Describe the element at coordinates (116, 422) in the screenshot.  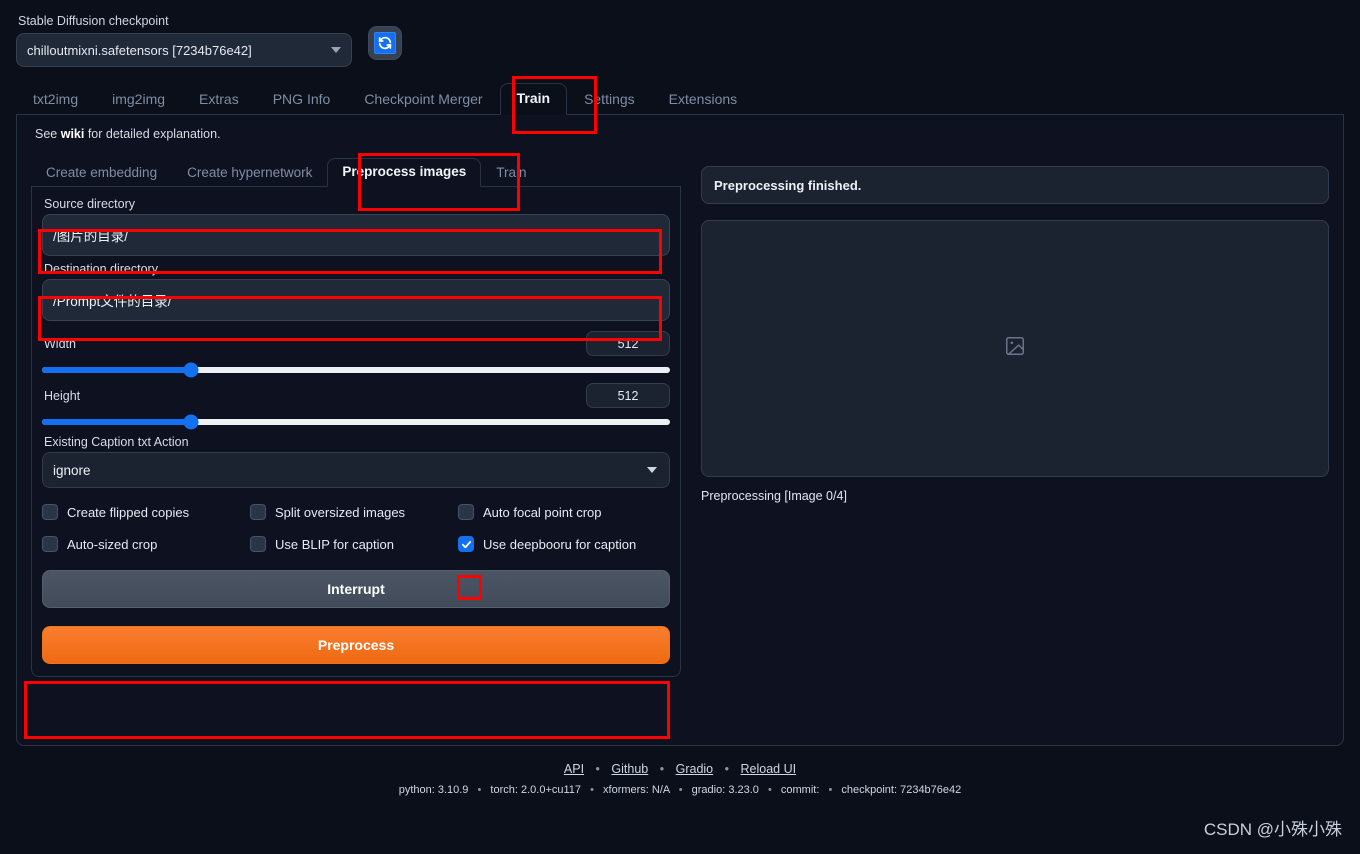
I see `height-slider-fill` at that location.